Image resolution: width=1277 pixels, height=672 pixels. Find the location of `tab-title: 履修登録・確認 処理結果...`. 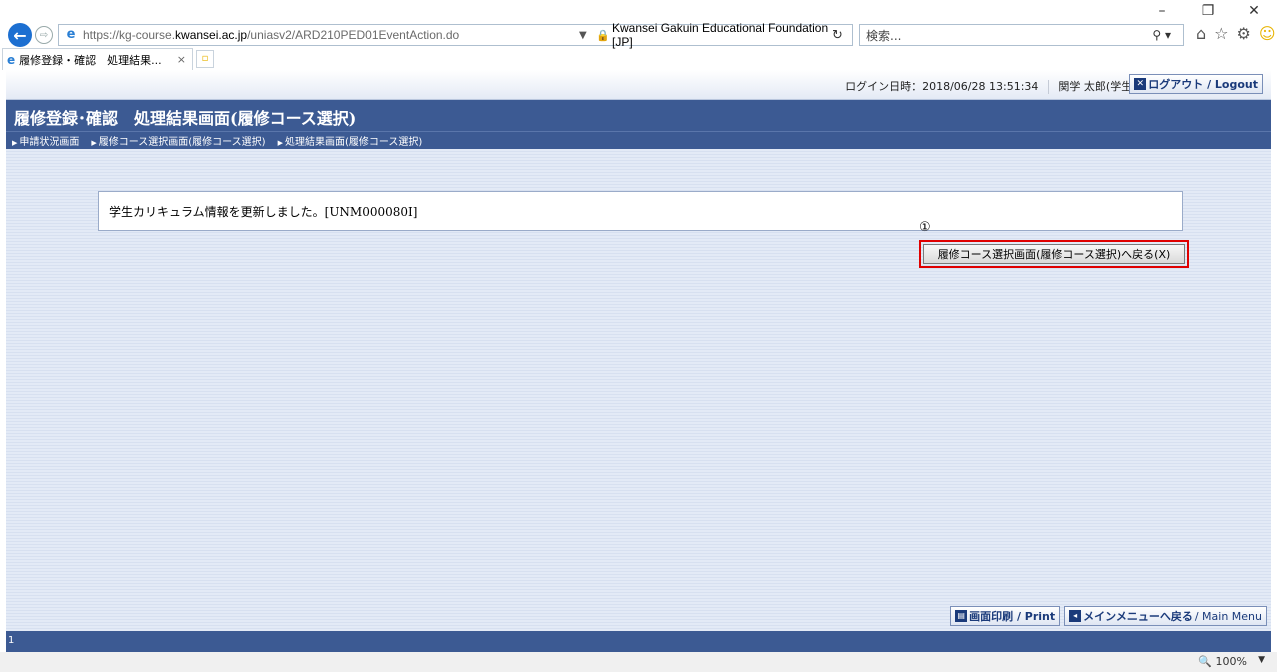

tab-title: 履修登録・確認 処理結果... is located at coordinates (90, 60).